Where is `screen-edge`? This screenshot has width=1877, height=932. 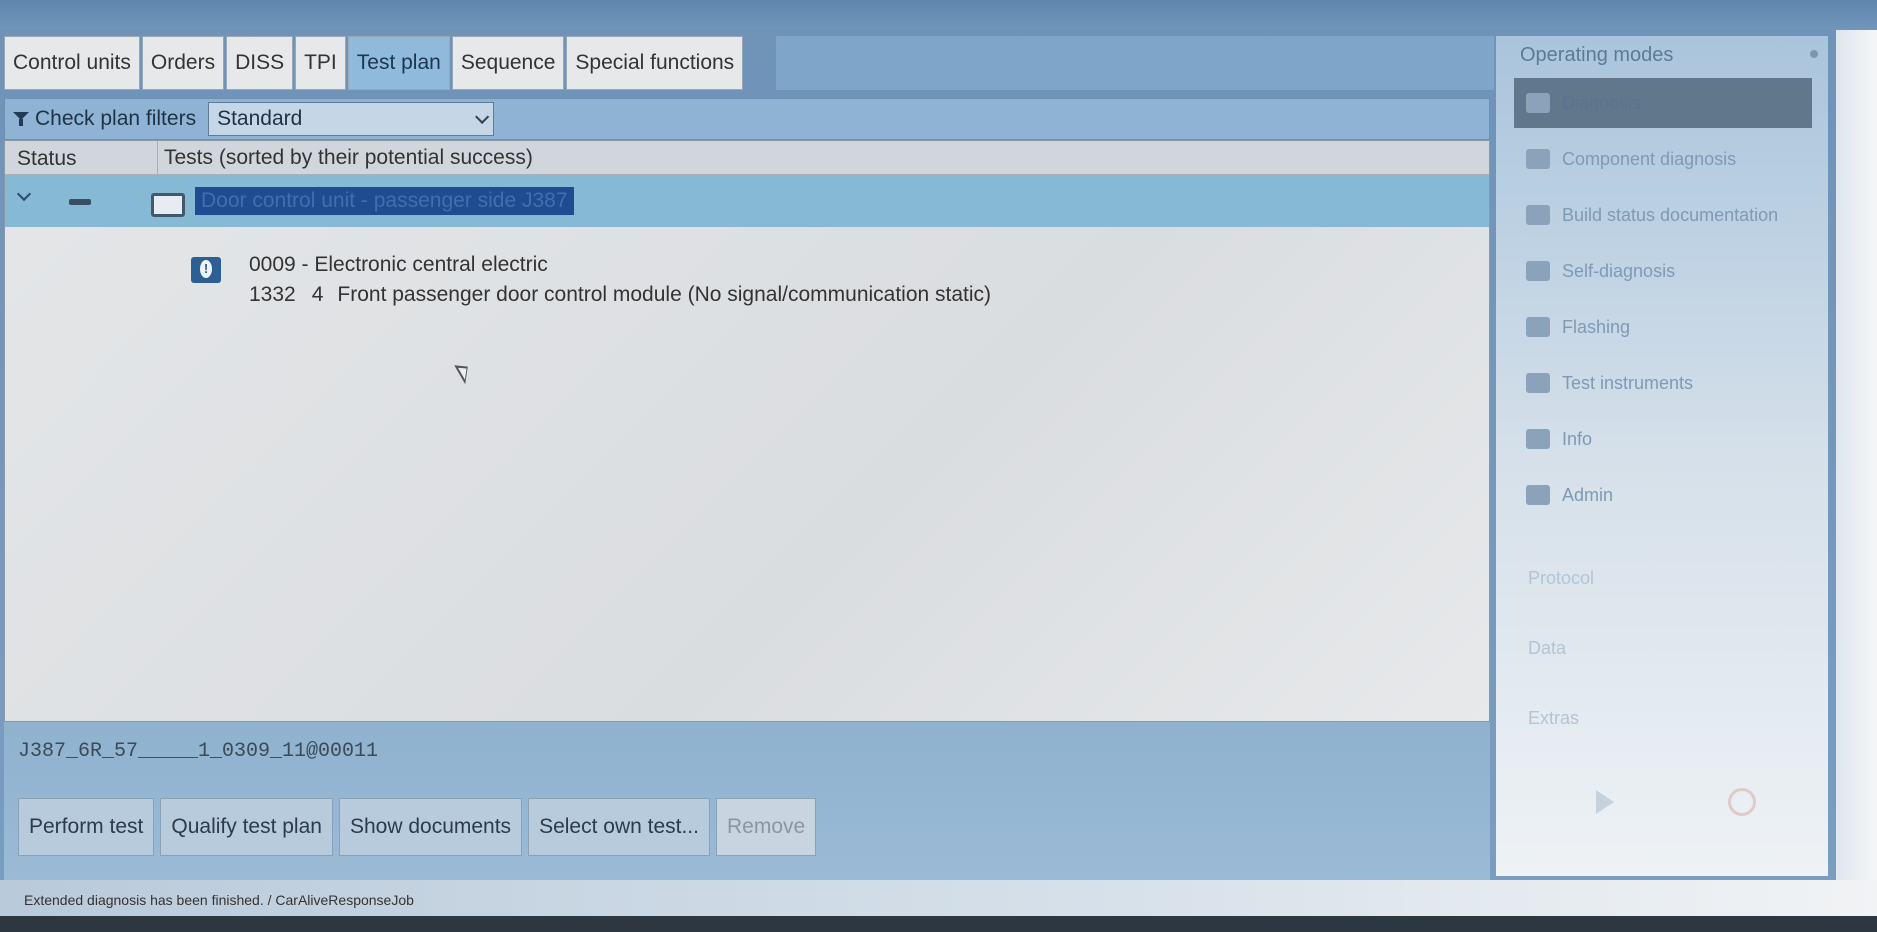 screen-edge is located at coordinates (1856, 473).